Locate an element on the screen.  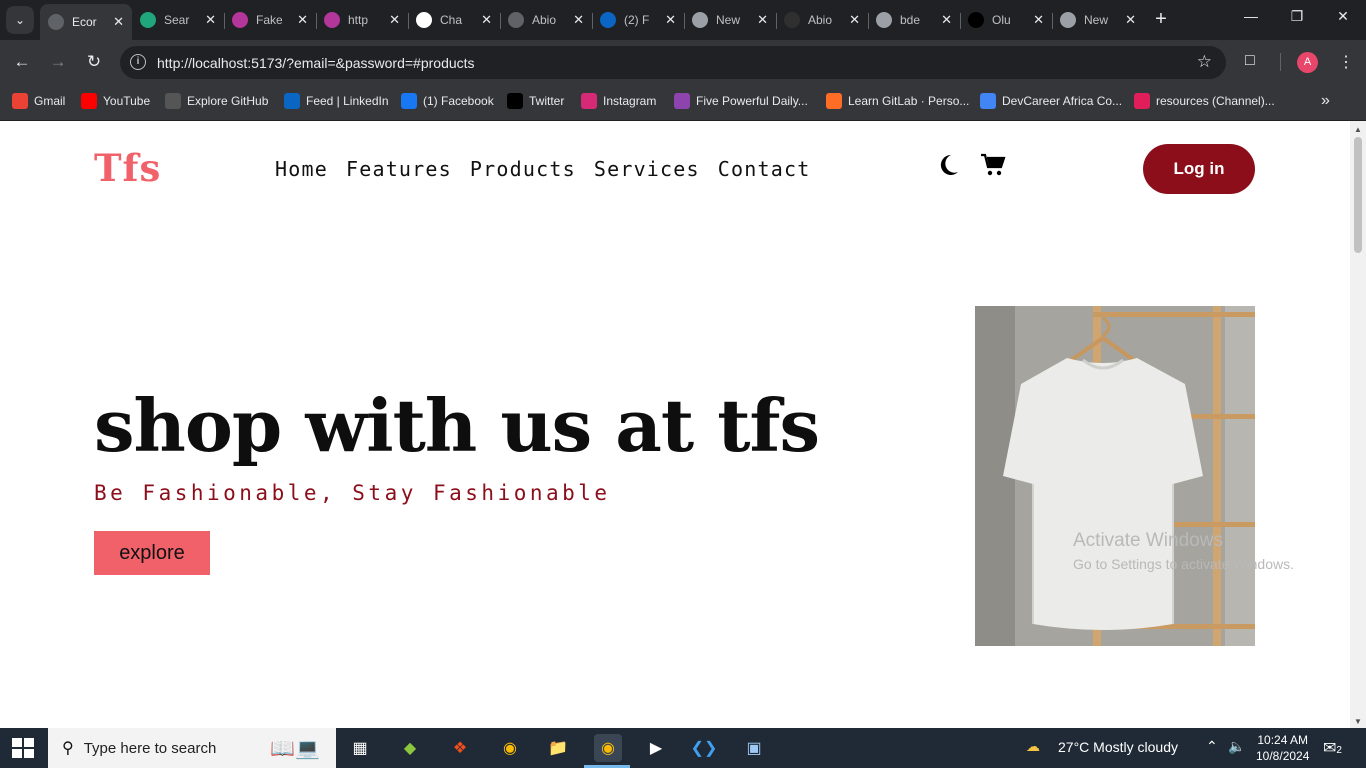
tab-search-button: ⌄ is located at coordinates (20, 20).